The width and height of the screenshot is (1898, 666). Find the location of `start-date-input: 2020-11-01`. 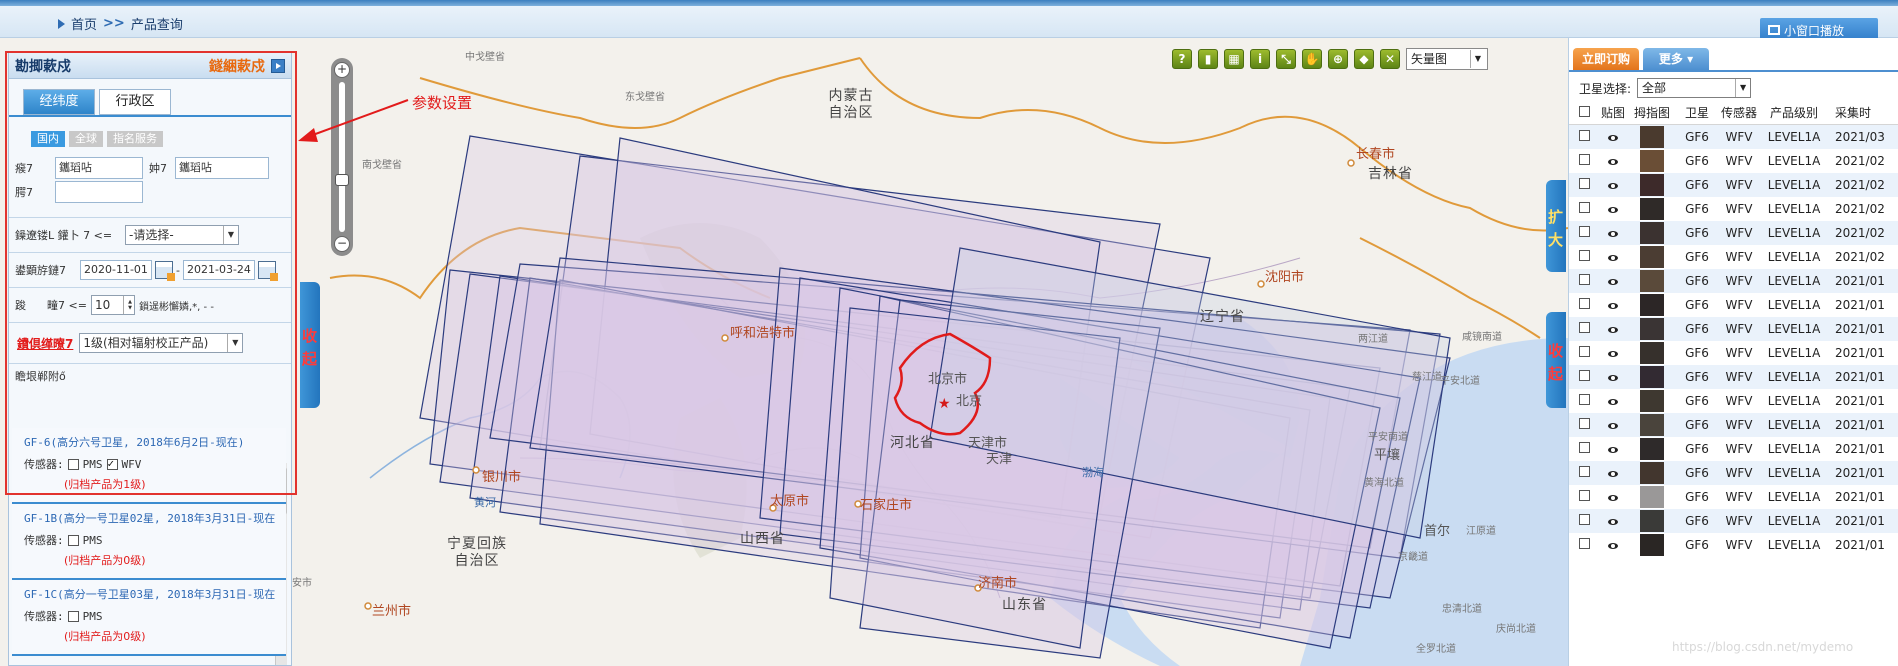

start-date-input: 2020-11-01 is located at coordinates (116, 270).